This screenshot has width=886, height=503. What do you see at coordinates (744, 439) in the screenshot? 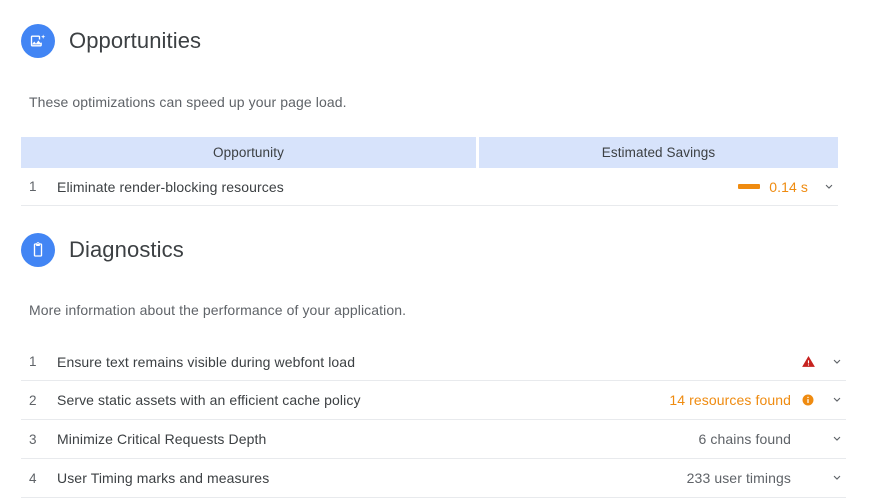
I see `row-value: 6 chains found` at bounding box center [744, 439].